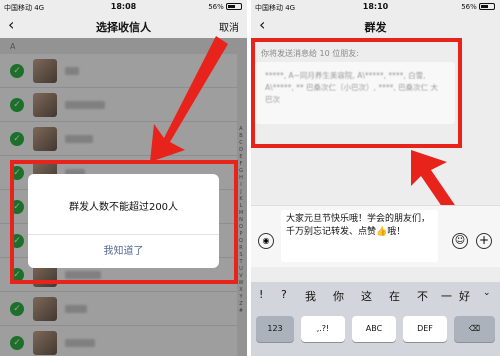 The width and height of the screenshot is (500, 356). Describe the element at coordinates (484, 241) in the screenshot. I see `plus-icon: +` at that location.